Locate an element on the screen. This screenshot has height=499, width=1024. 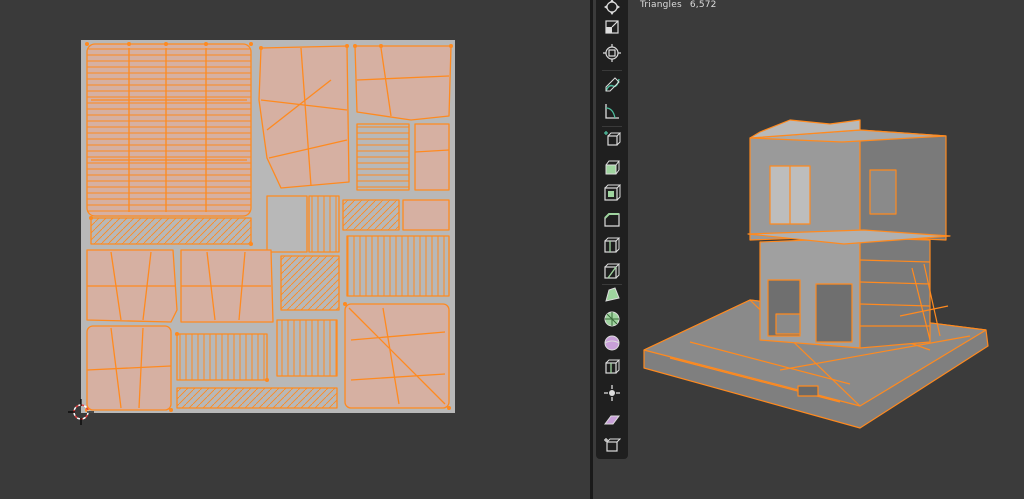
add-cube-tool is located at coordinates (612, 139).